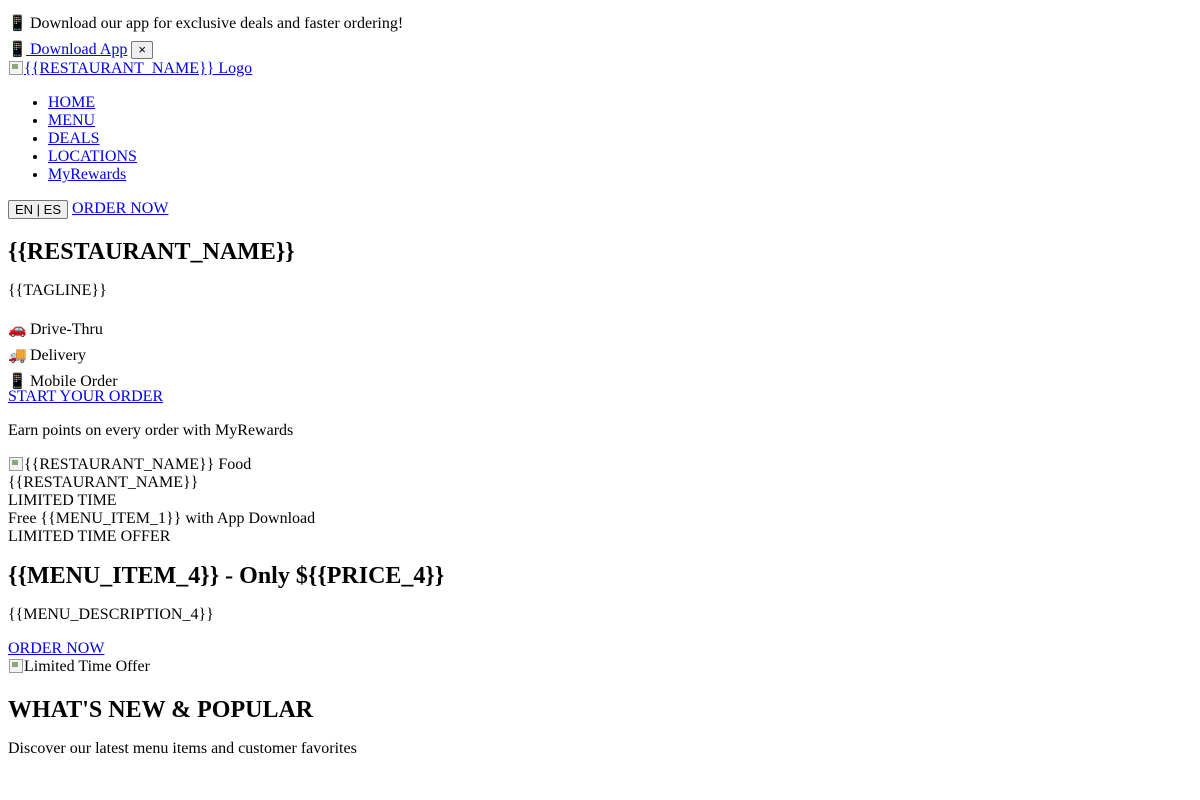  Describe the element at coordinates (620, 157) in the screenshot. I see `nav-item-locations: LOCATIONS` at that location.